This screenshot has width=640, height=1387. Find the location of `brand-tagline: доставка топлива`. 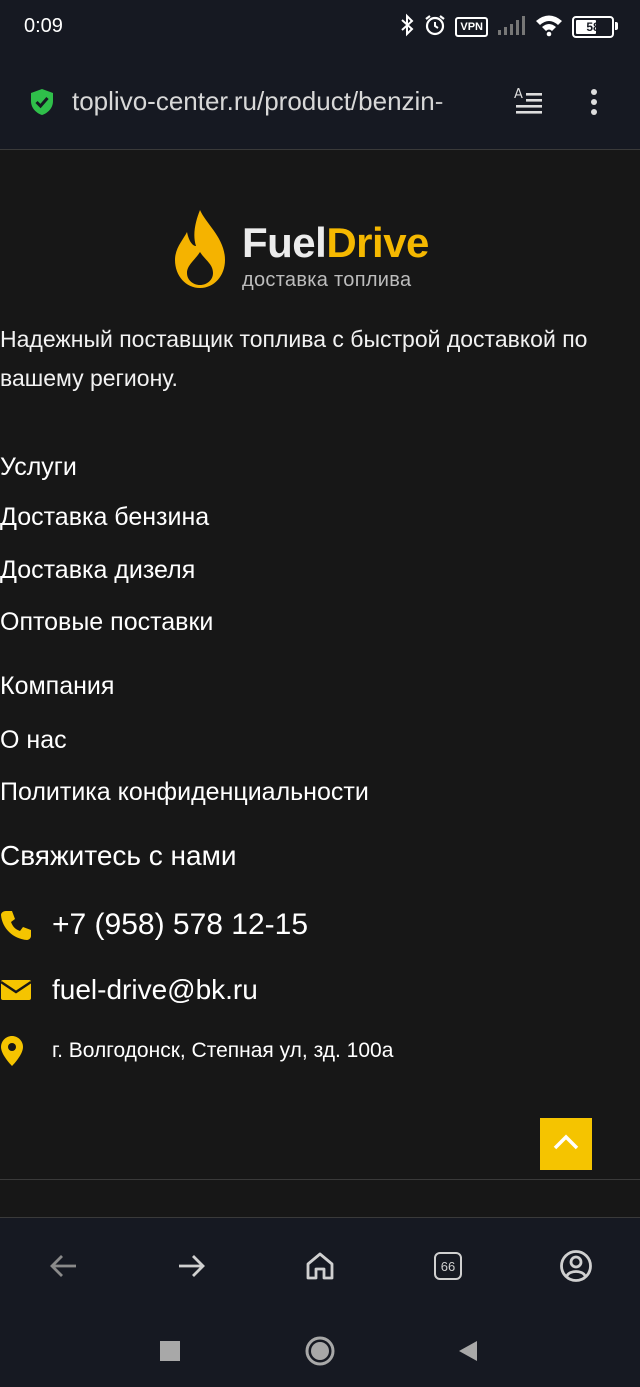

brand-tagline: доставка топлива is located at coordinates (327, 280).